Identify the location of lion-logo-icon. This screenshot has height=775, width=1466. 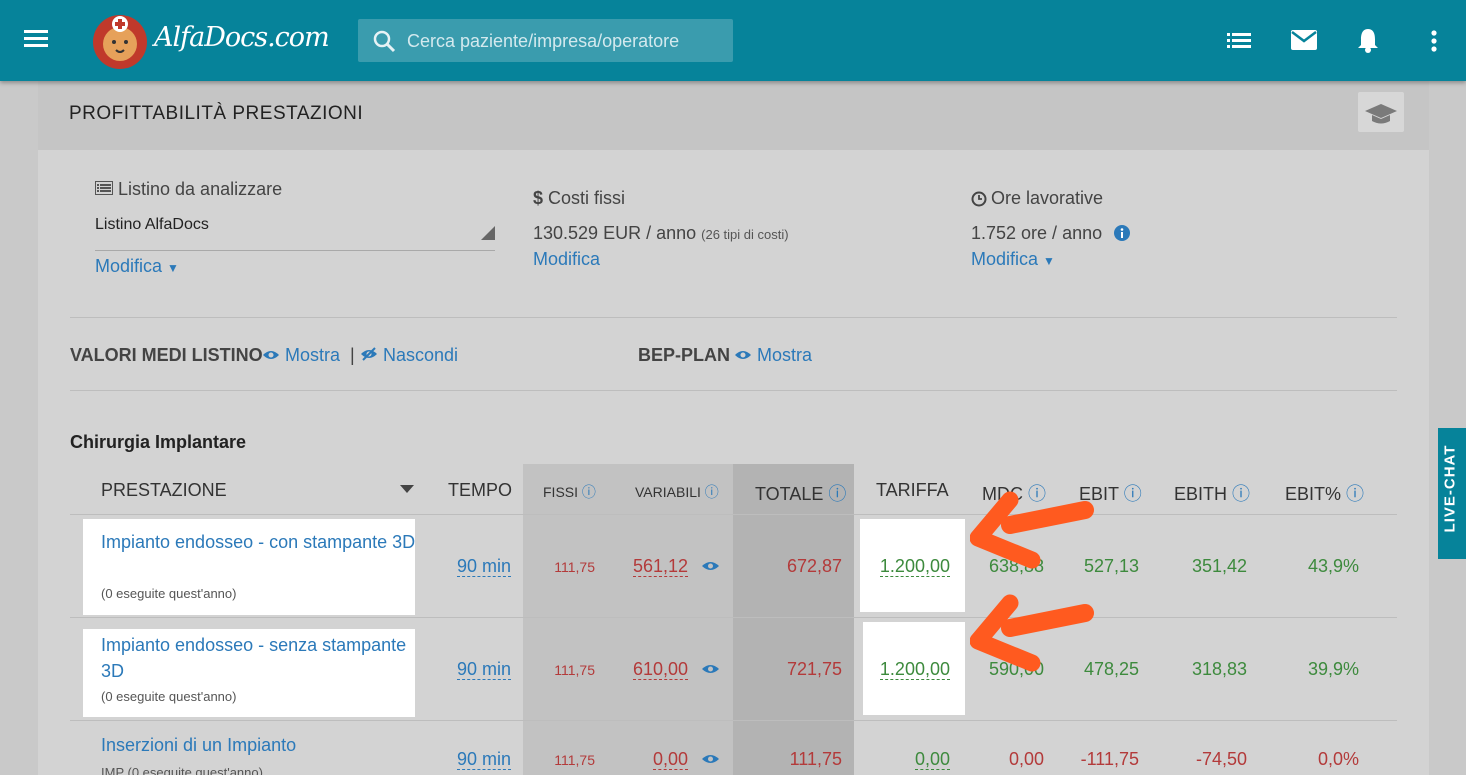
(120, 42).